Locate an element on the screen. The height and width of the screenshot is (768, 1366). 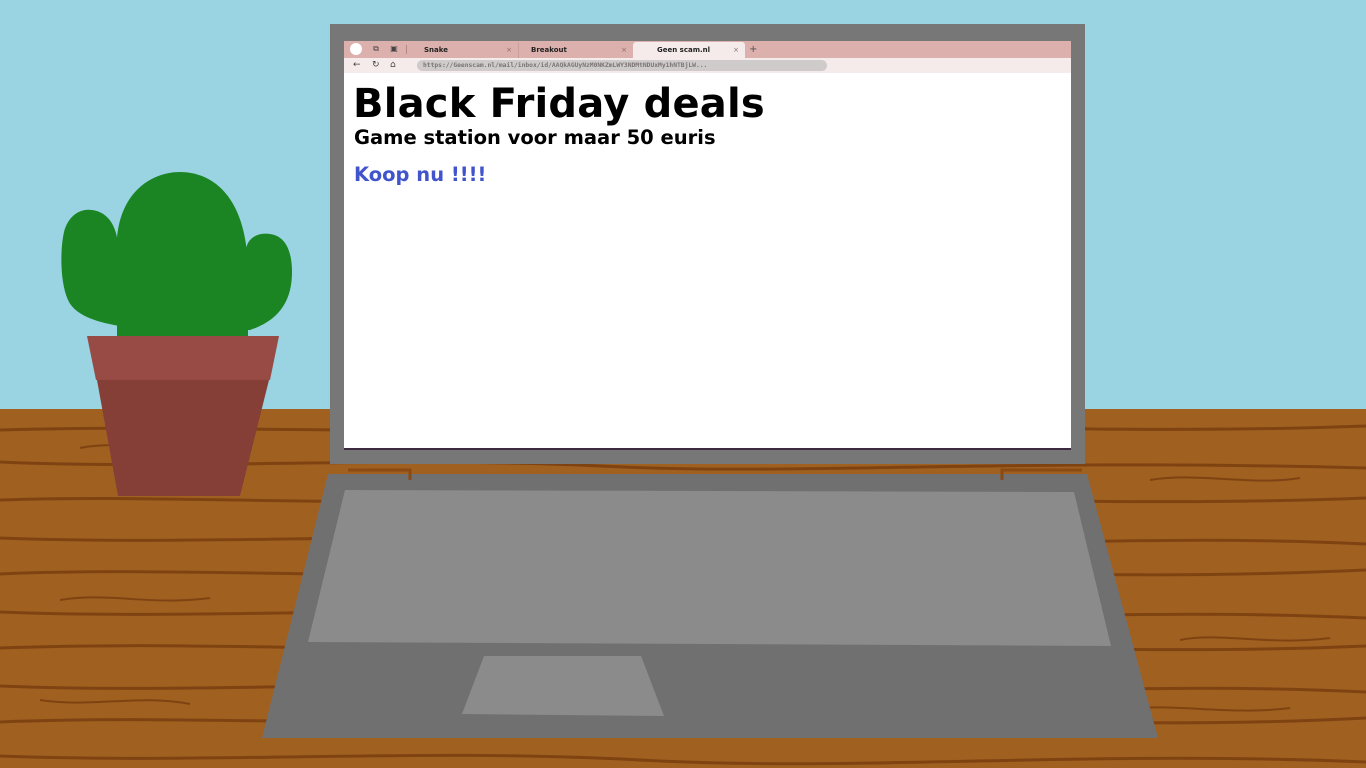
tab-snake: Snake × is located at coordinates (465, 50).